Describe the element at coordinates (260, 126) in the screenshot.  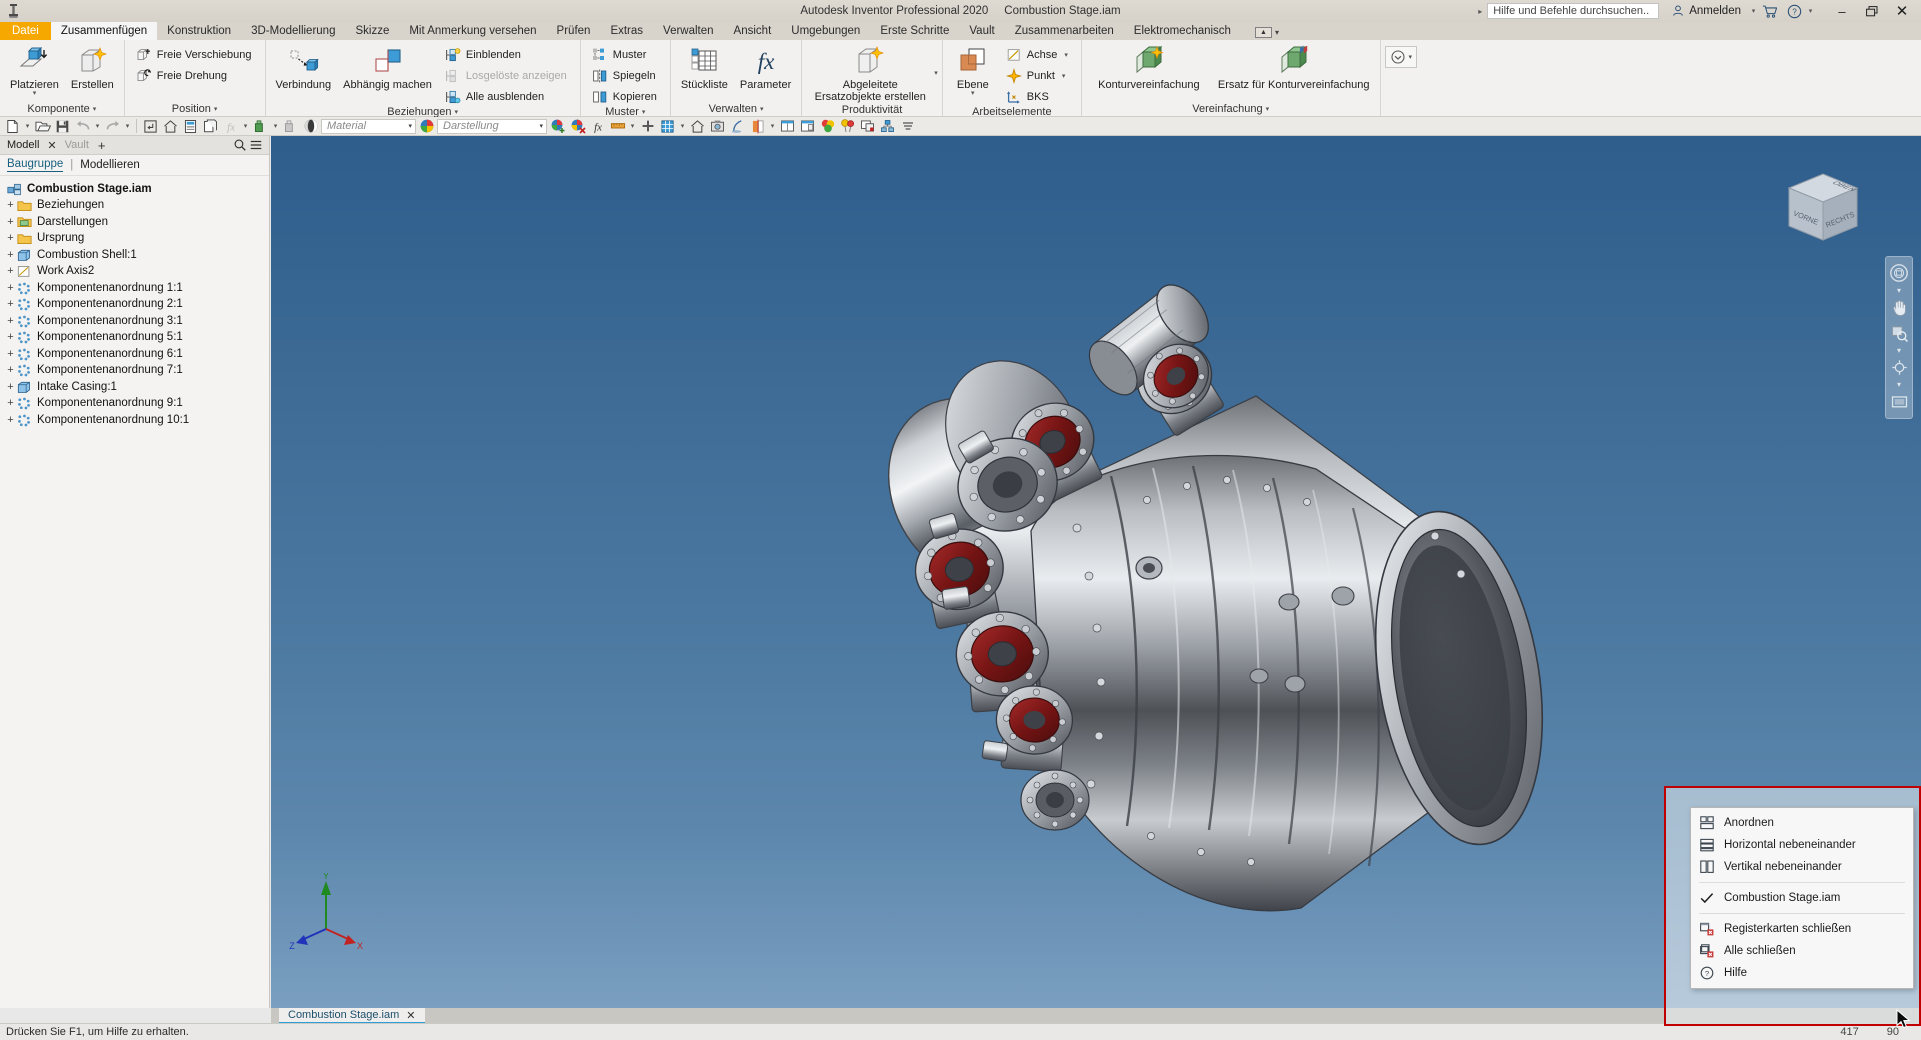
I see `material-browser-icon` at that location.